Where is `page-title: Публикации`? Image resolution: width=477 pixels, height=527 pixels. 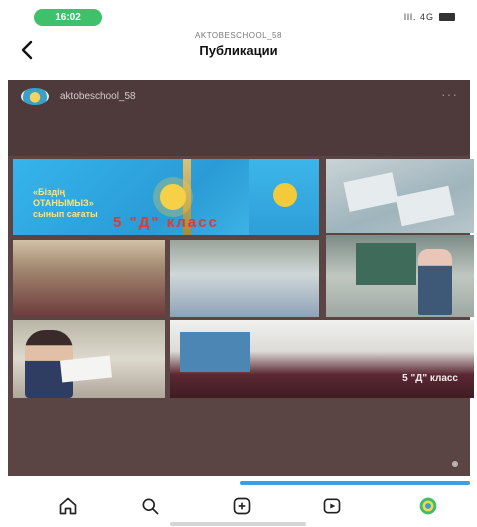
page-title: Публикации is located at coordinates (238, 50).